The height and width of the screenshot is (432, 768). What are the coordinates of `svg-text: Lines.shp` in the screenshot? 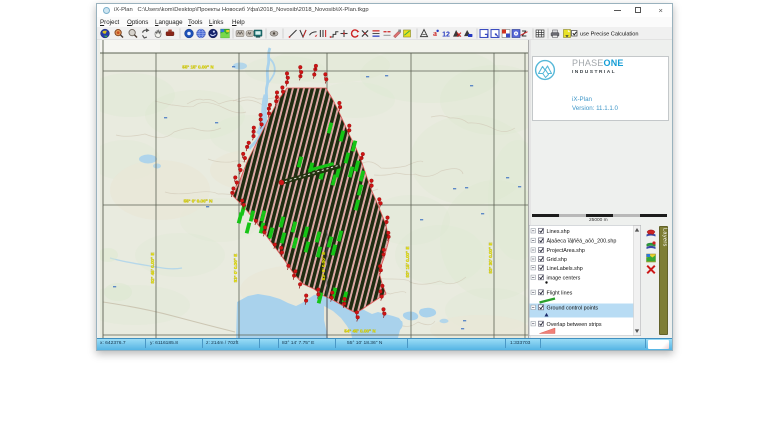 It's located at (558, 232).